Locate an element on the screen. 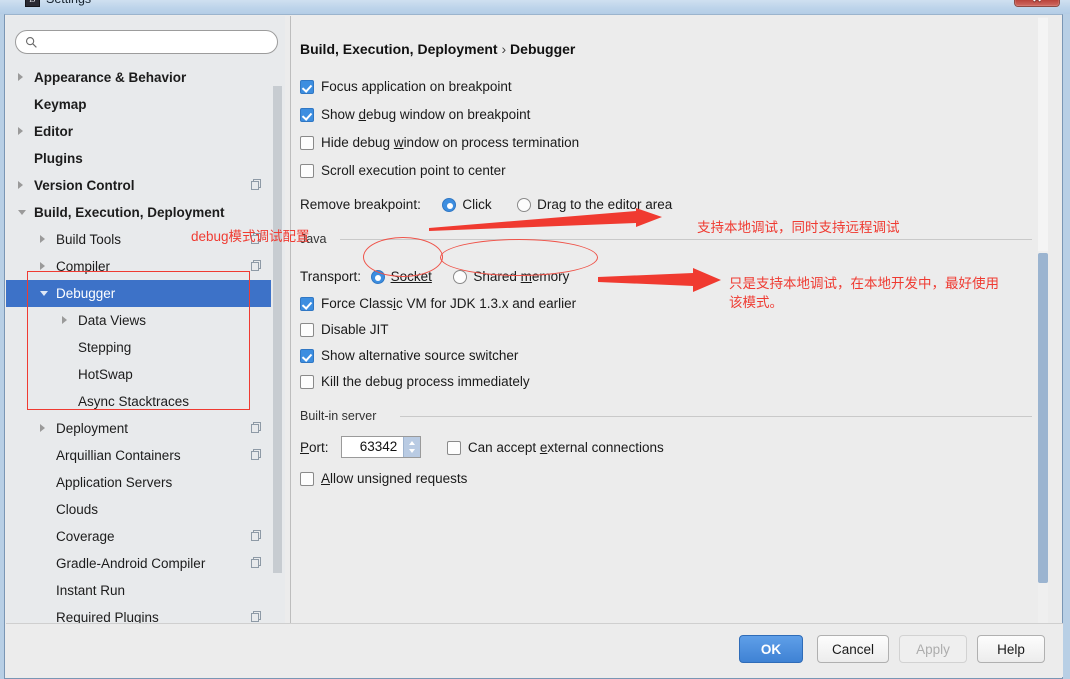 This screenshot has width=1070, height=679. radio-remove-breakpoint-drag: Drag to the editor area is located at coordinates (594, 204).